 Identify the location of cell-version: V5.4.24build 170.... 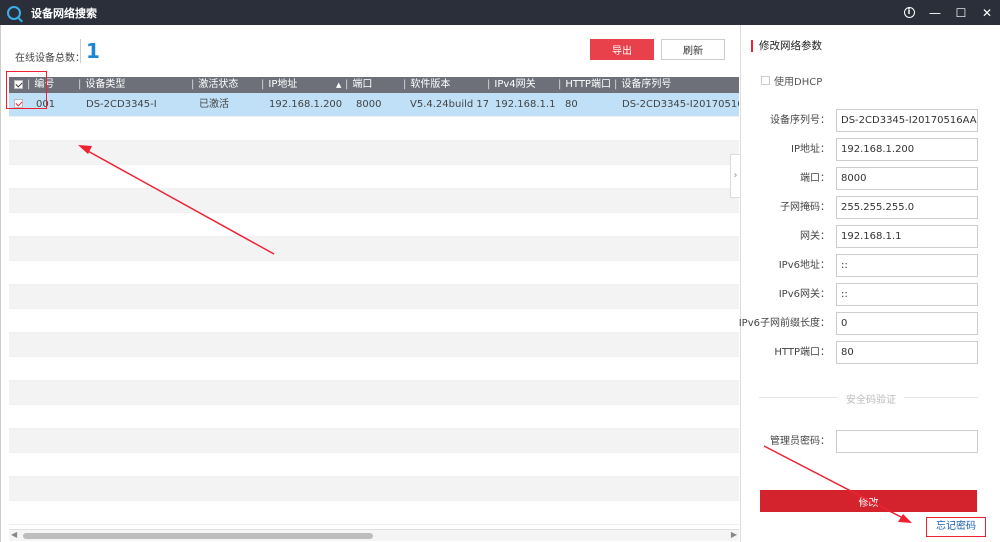
(449, 104).